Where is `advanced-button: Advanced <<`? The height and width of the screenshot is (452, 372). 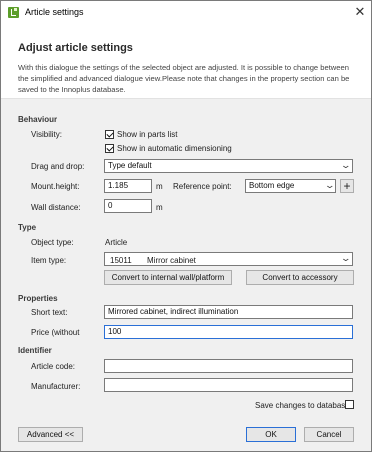
advanced-button: Advanced << is located at coordinates (50, 434).